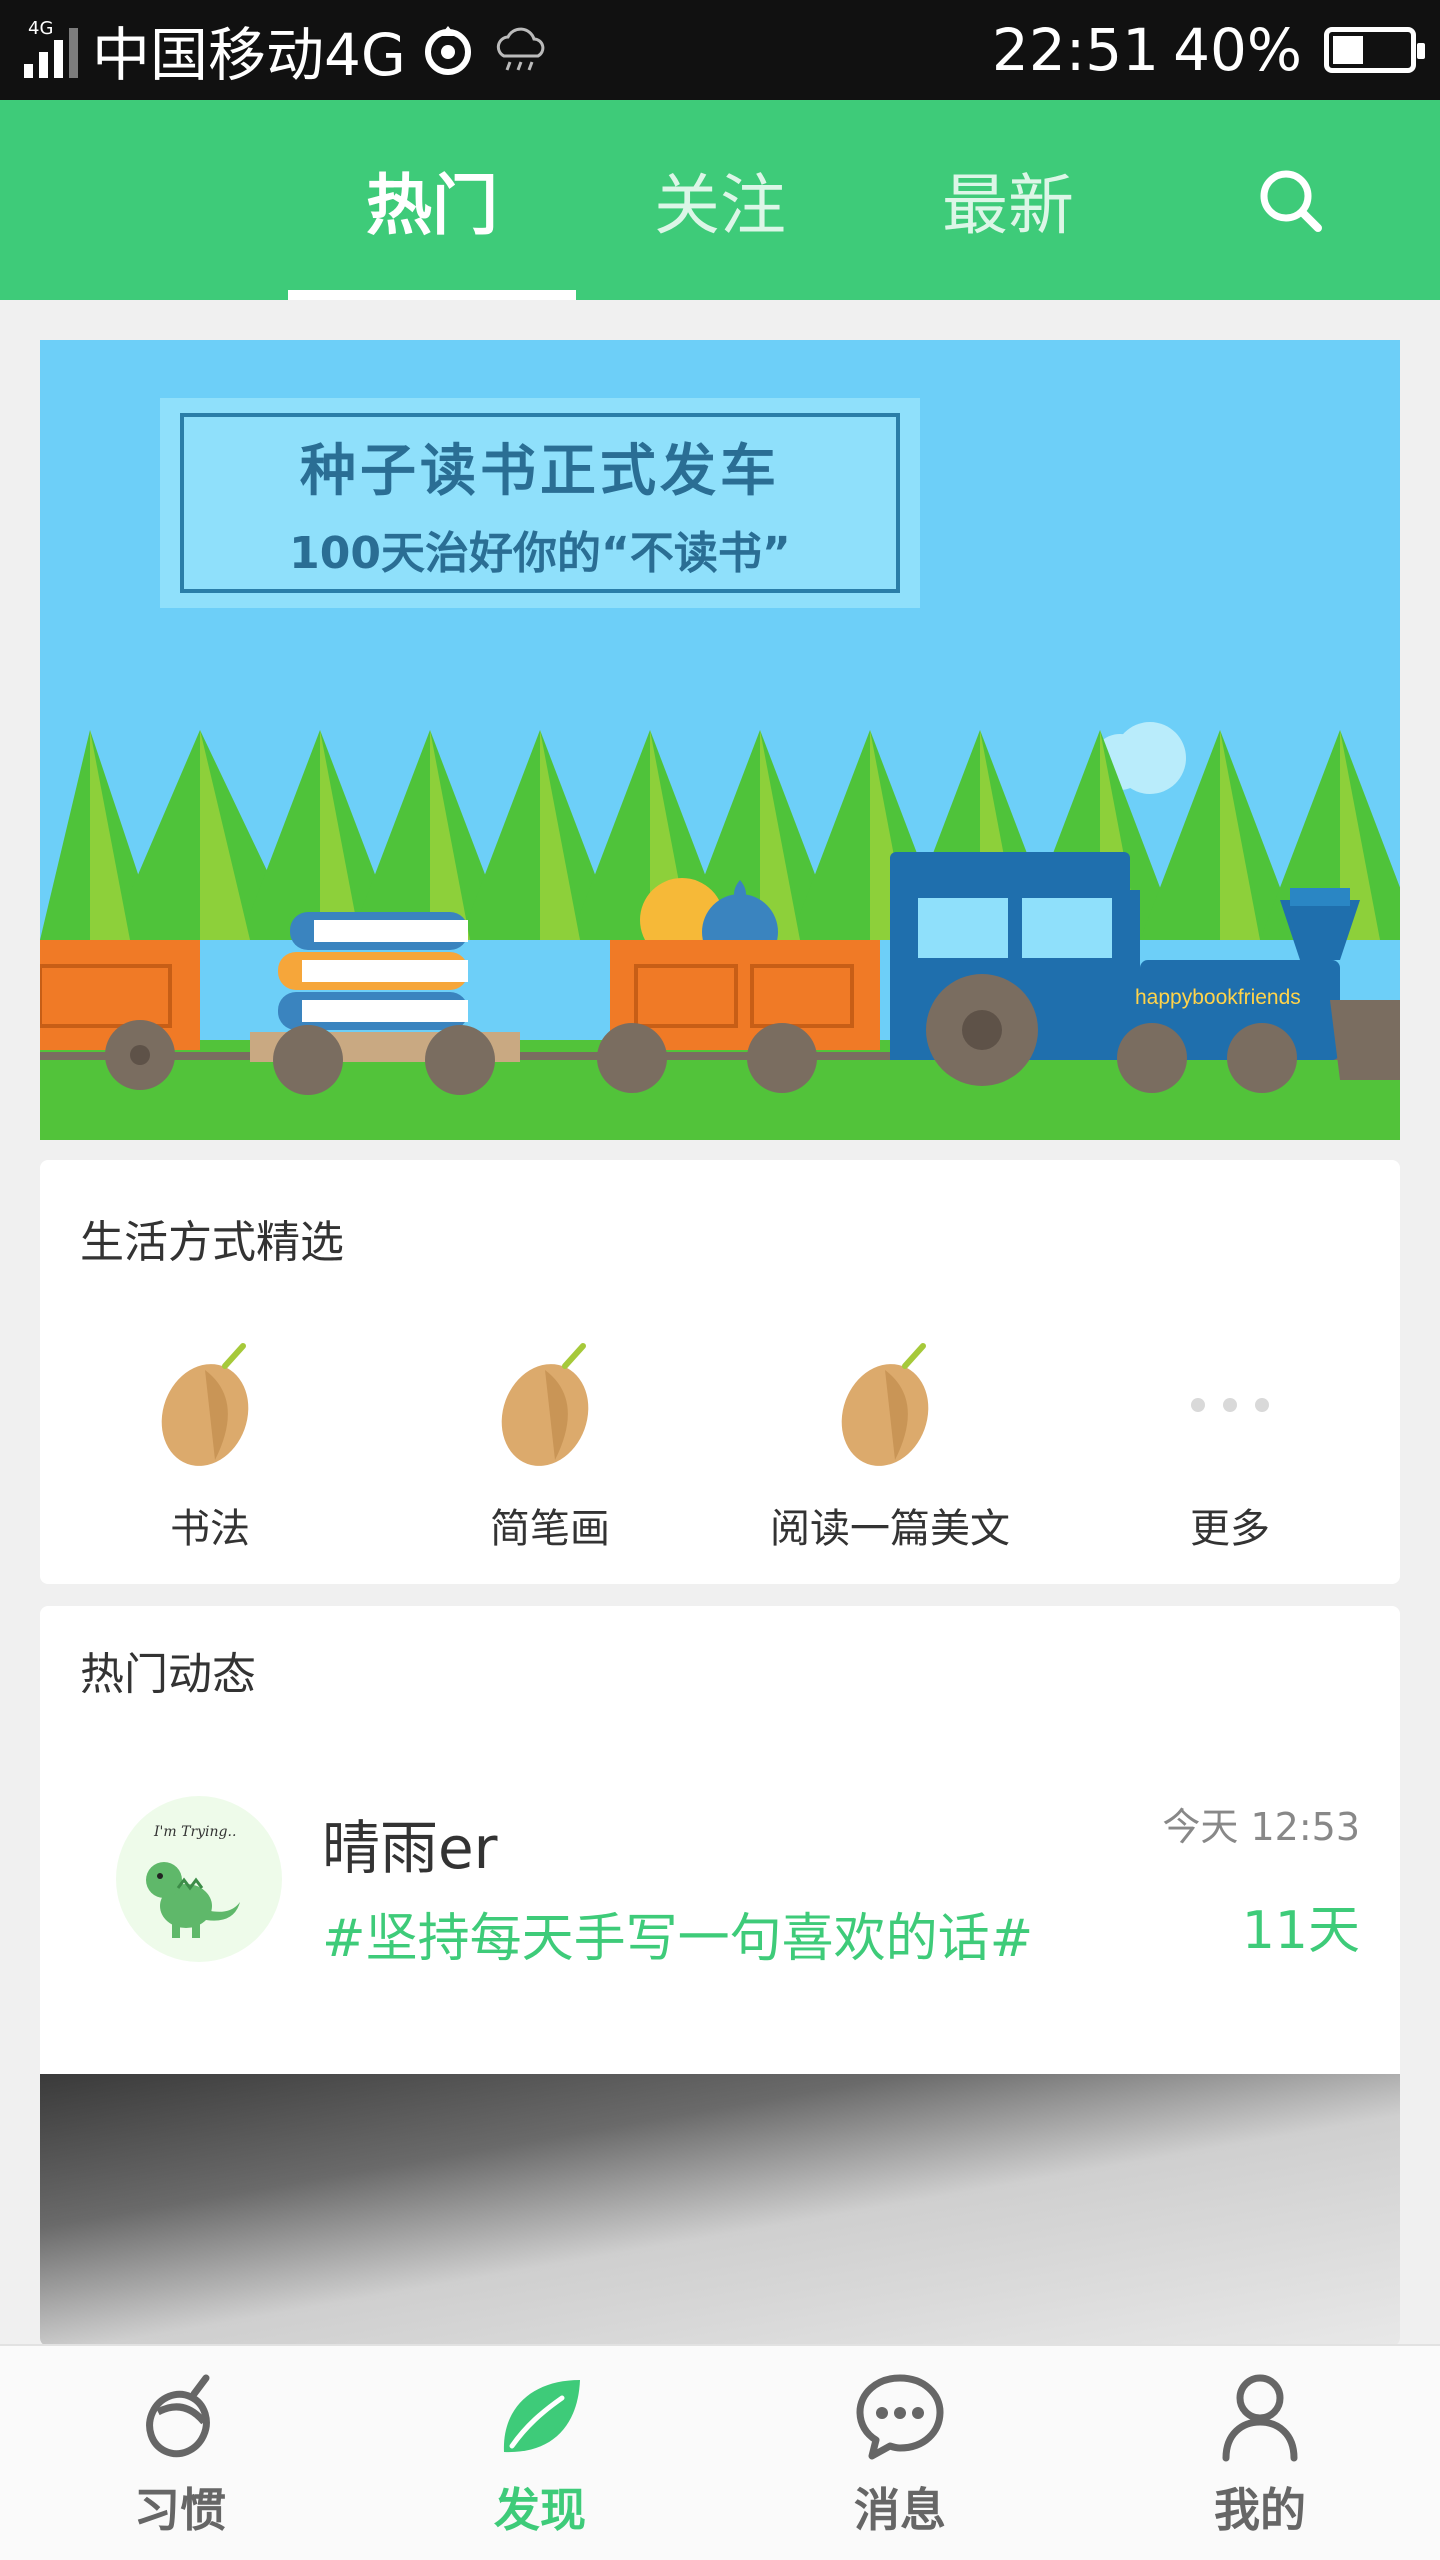 The image size is (1440, 2560). I want to click on avatar: I'm Trying.., so click(199, 1879).